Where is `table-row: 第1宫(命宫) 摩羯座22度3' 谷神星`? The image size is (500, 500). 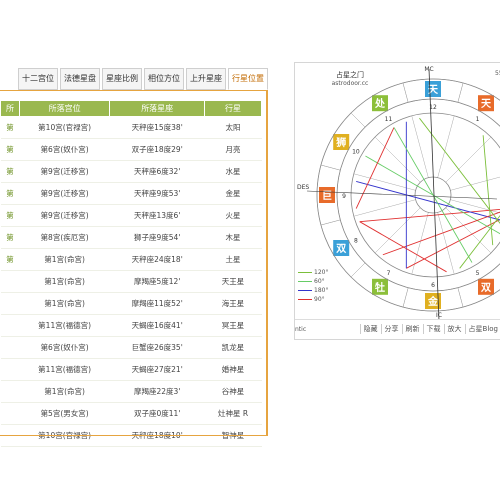
table-row: 第1宫(命宫) 摩羯座22度3' 谷神星 is located at coordinates (131, 391).